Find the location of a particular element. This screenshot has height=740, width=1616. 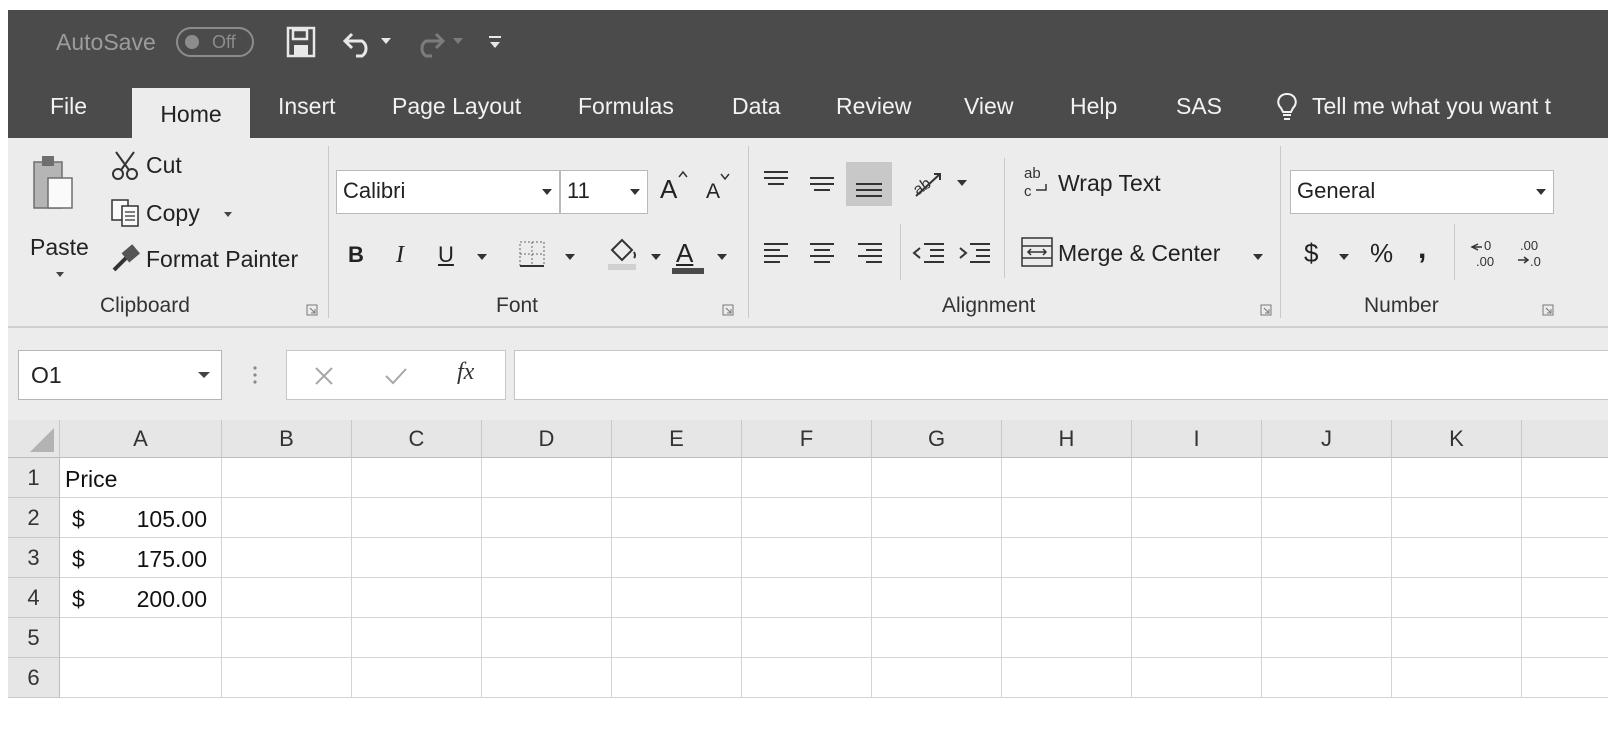

column-header-j: J is located at coordinates (1327, 439).